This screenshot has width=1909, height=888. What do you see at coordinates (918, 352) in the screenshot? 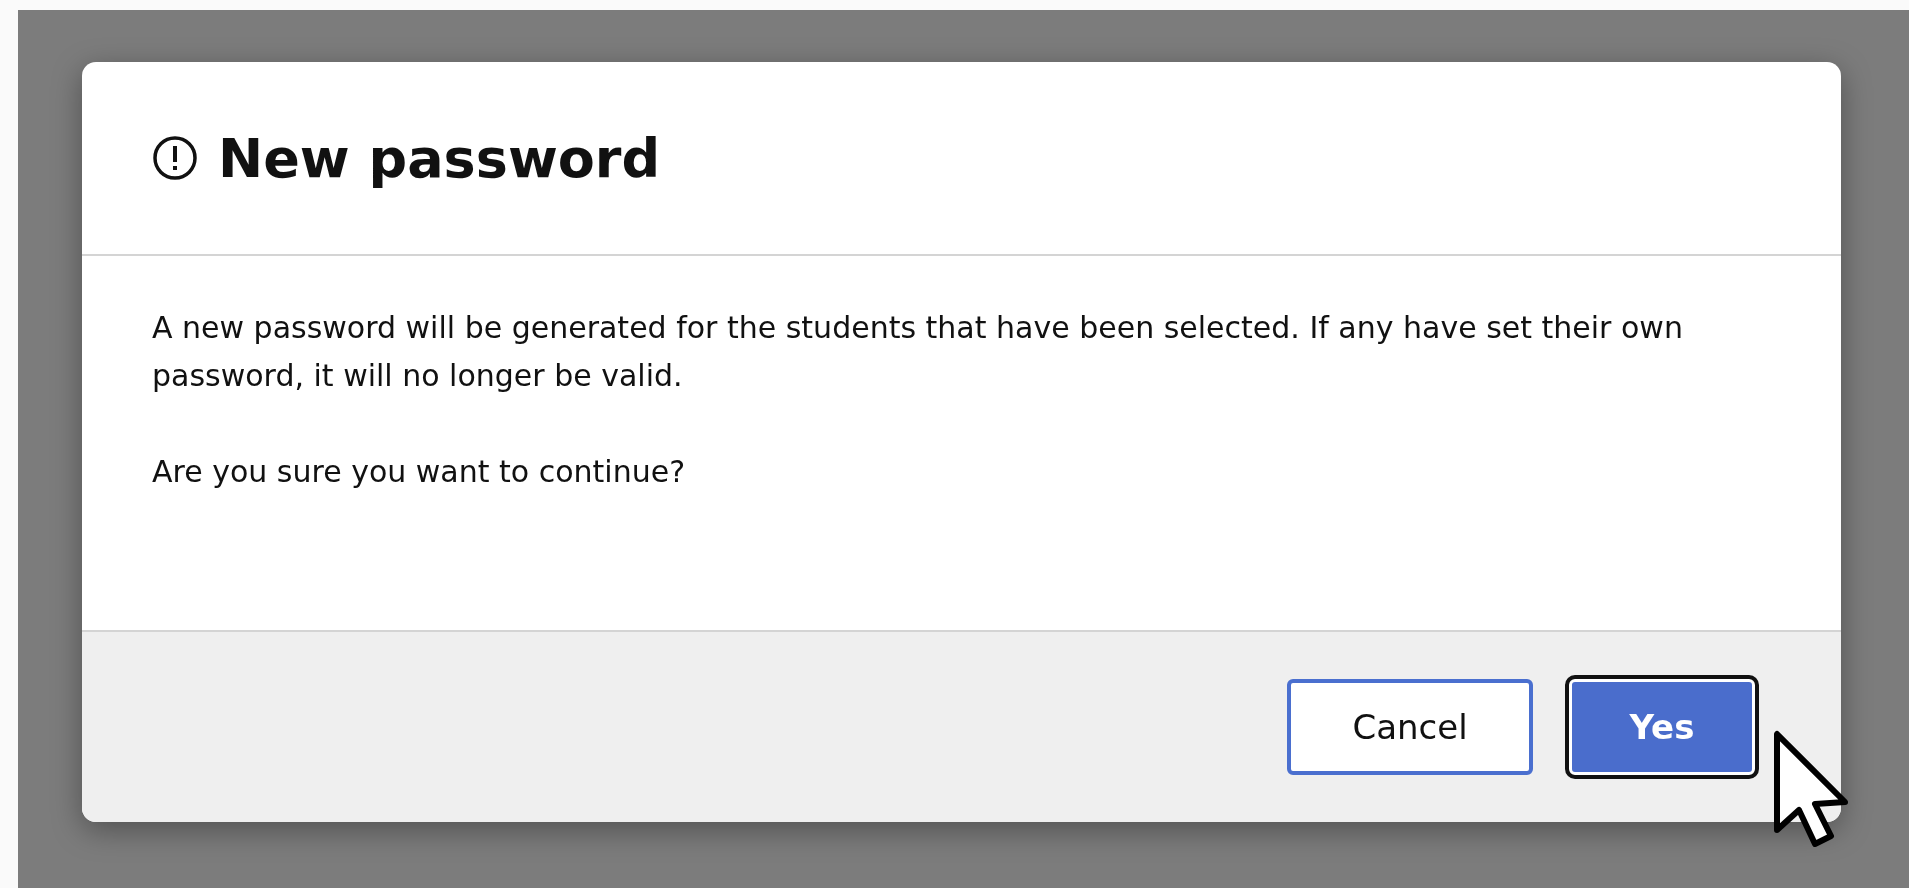
I see `dialog-message: A new password will be generated for the students that have been selected. If any have set their own password, it will no longer be valid.` at bounding box center [918, 352].